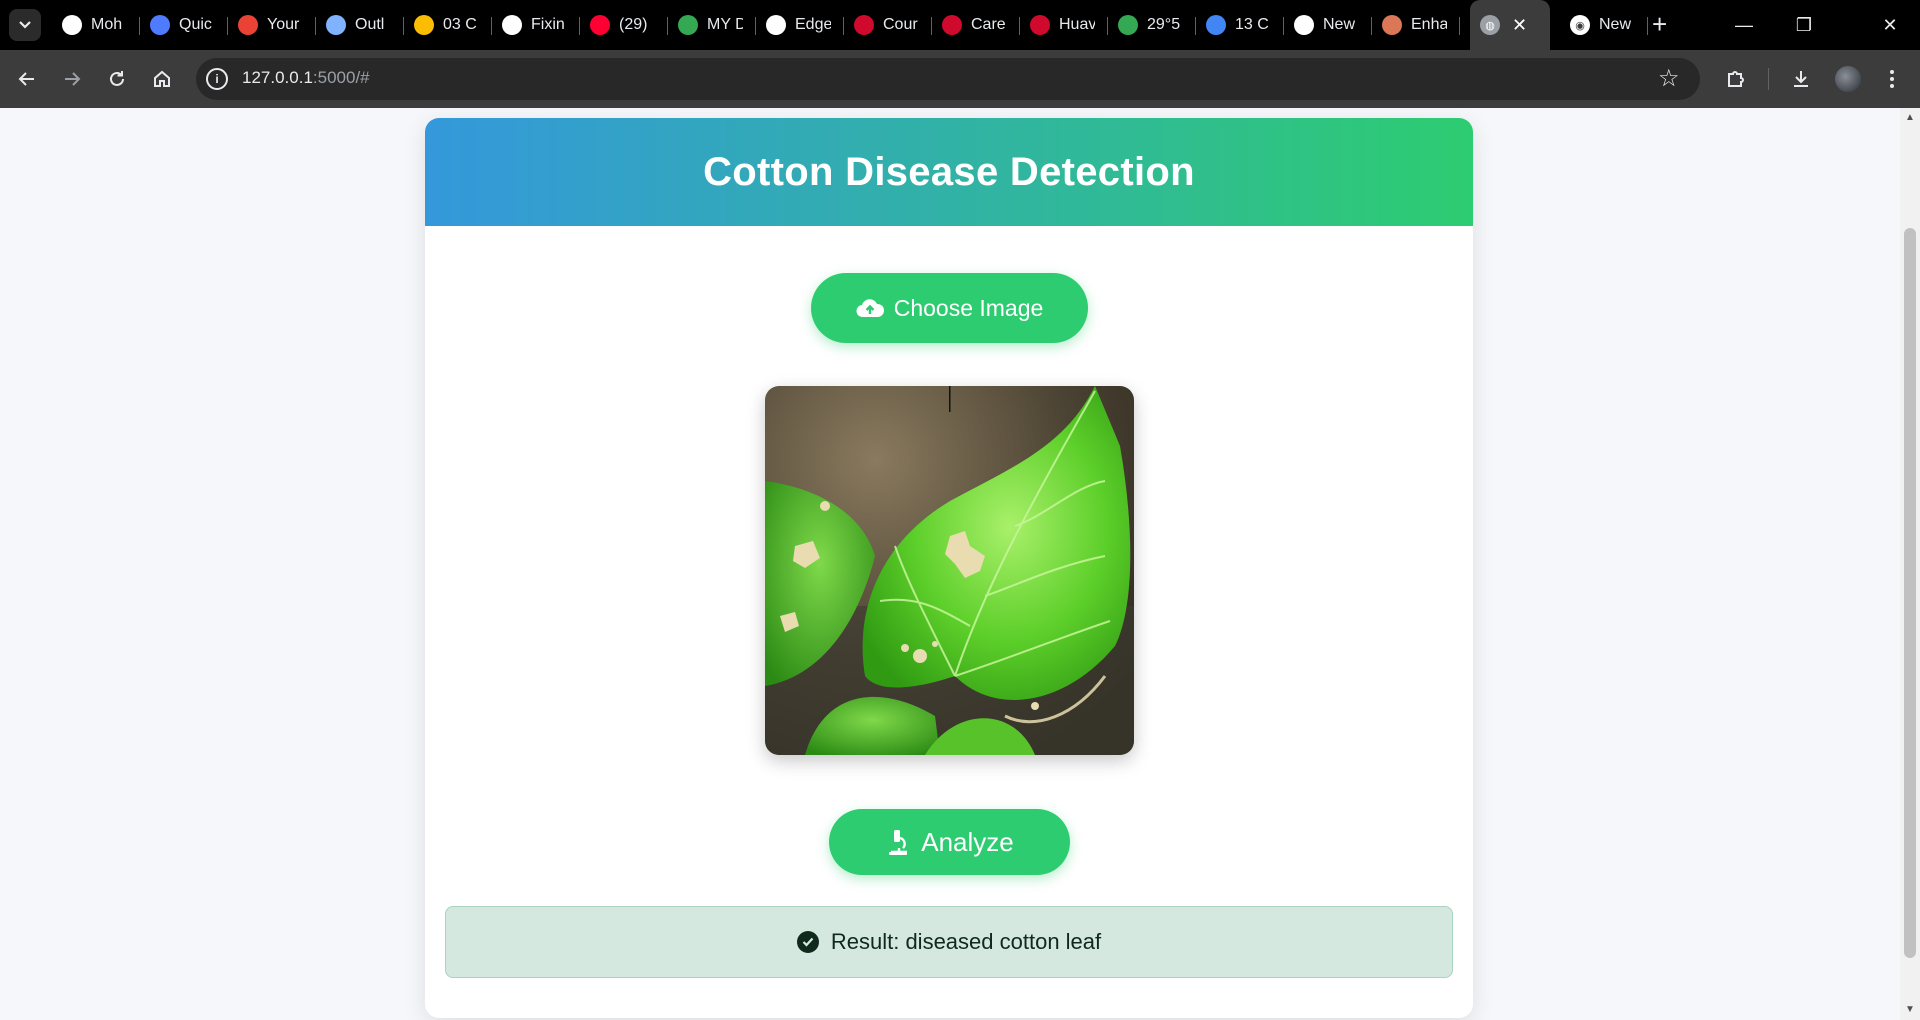 The width and height of the screenshot is (1920, 1020). What do you see at coordinates (1910, 593) in the screenshot?
I see `scrollbar-thumb` at bounding box center [1910, 593].